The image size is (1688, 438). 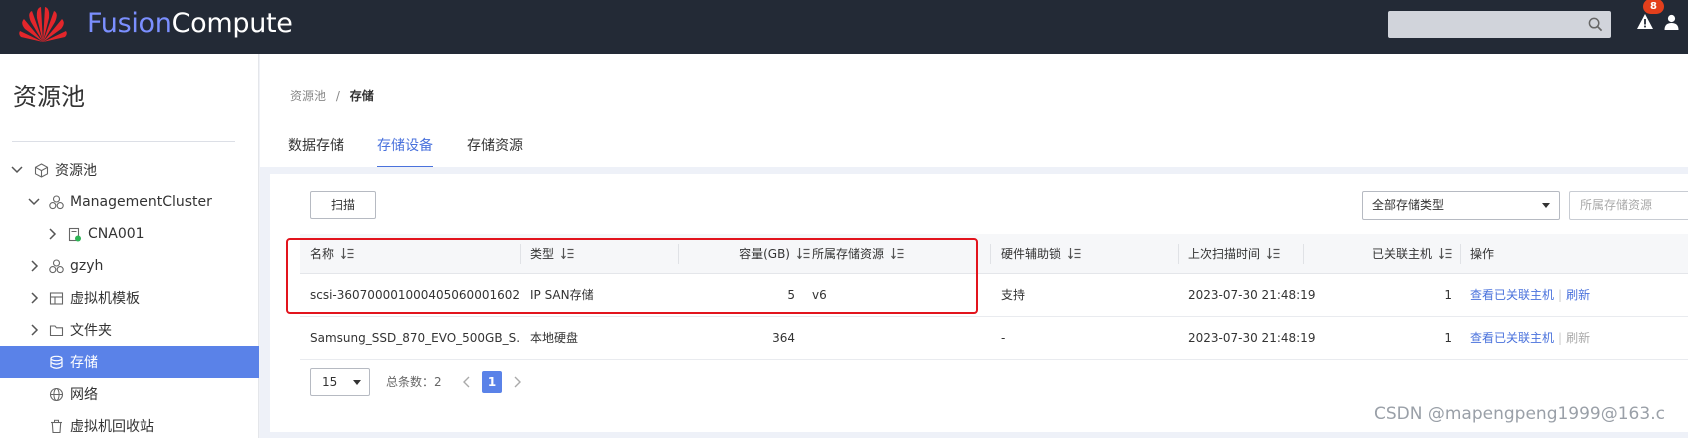 What do you see at coordinates (1031, 254) in the screenshot?
I see `col-header-label: 硬件辅助锁` at bounding box center [1031, 254].